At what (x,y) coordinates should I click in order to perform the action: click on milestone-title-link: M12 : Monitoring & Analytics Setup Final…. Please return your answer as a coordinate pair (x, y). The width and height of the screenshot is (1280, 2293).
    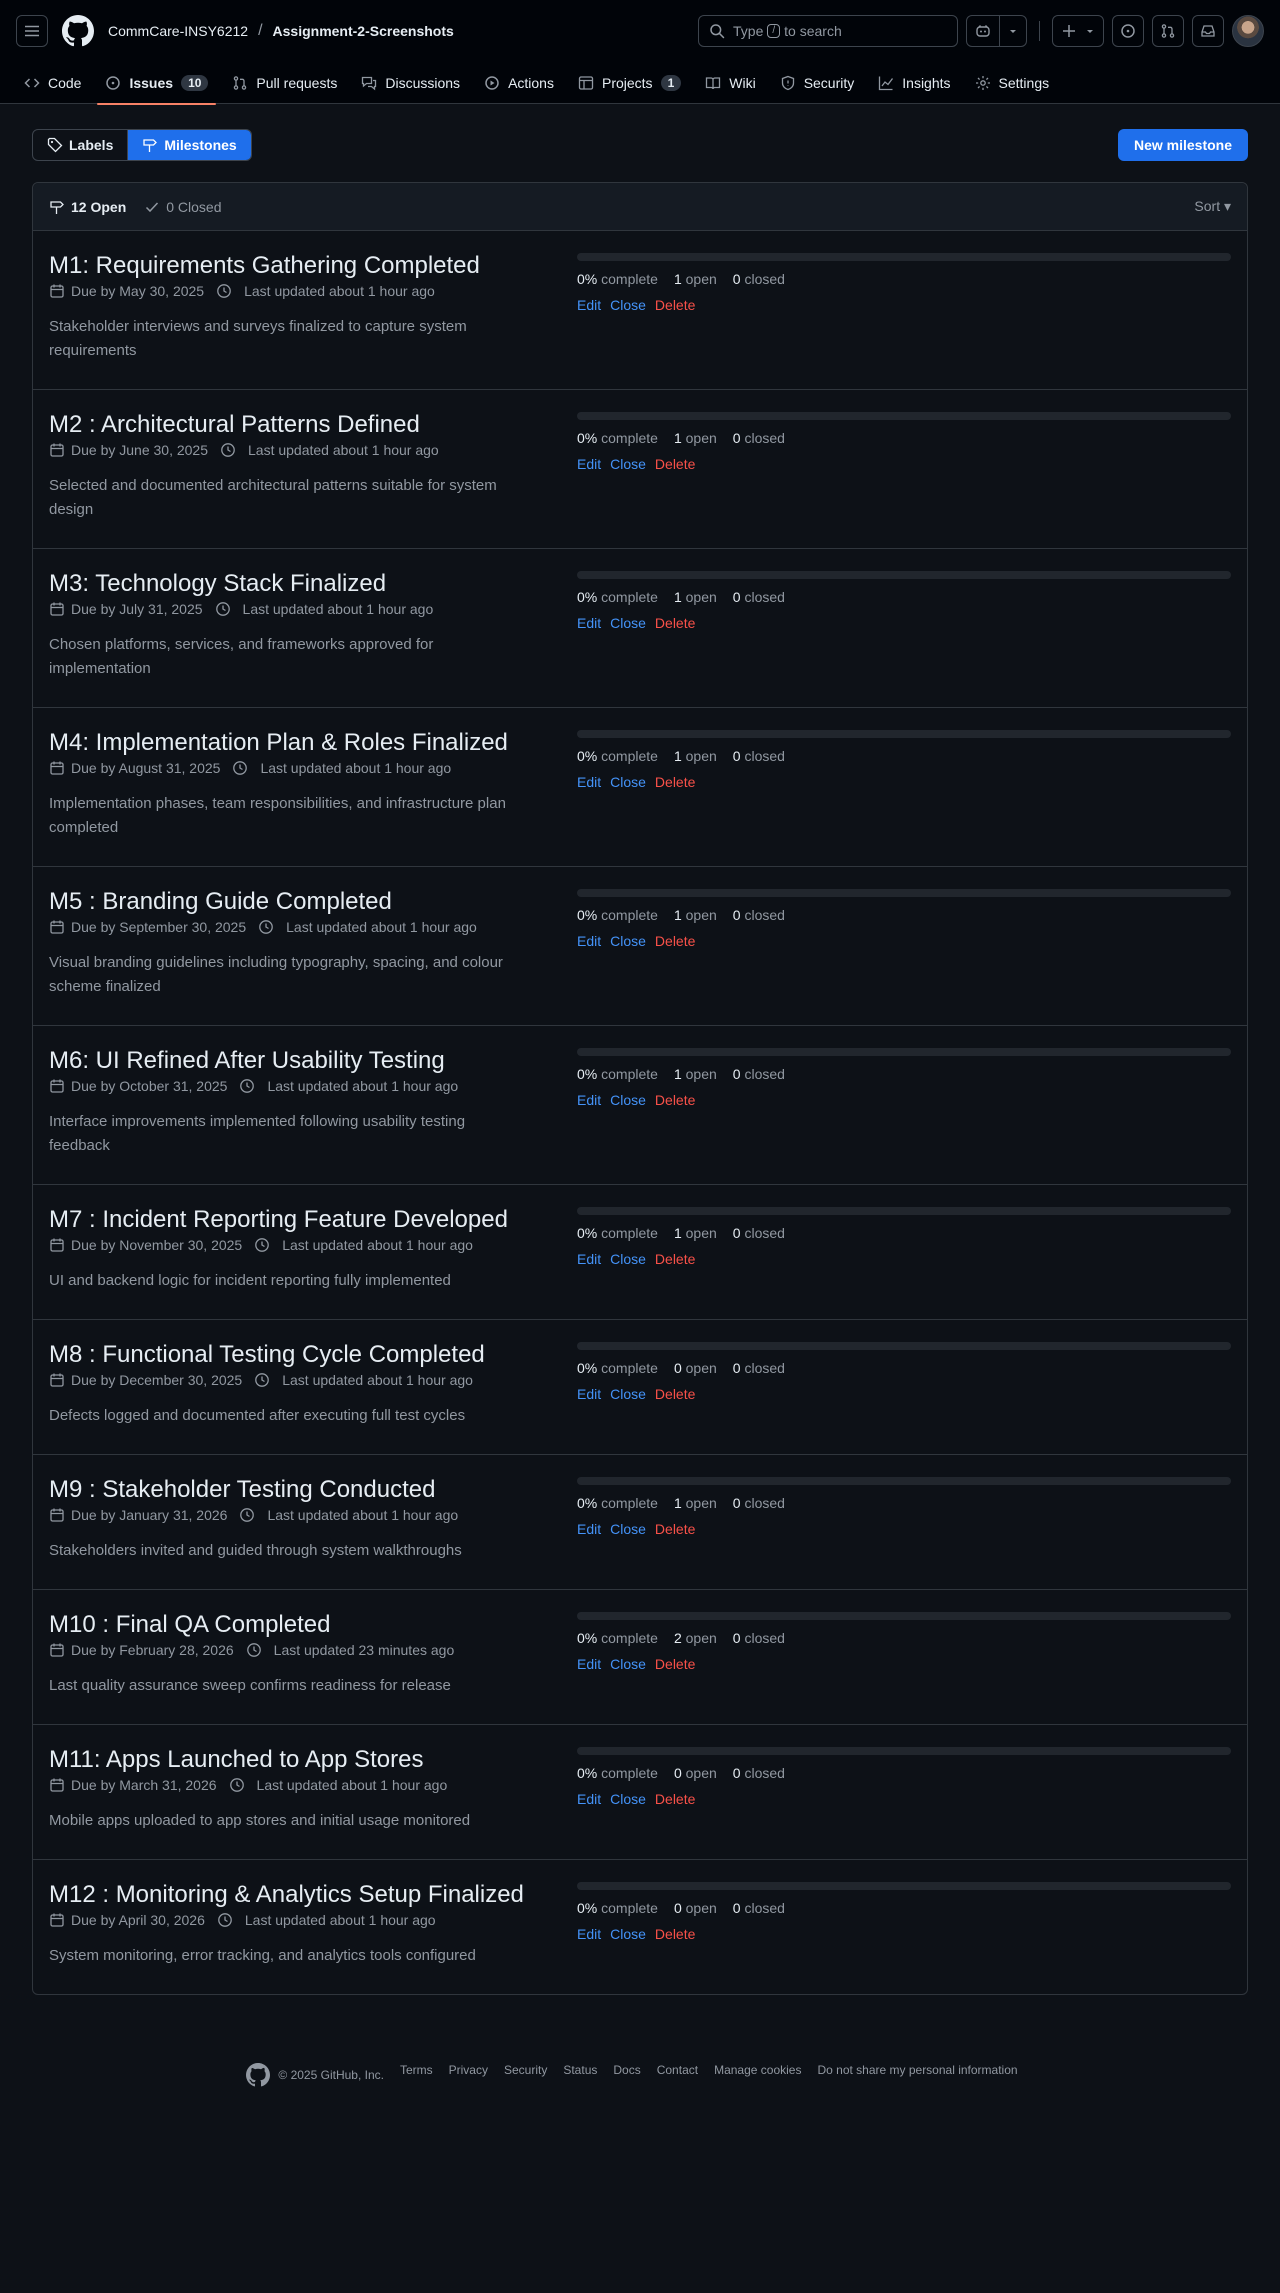
    Looking at the image, I should click on (299, 1895).